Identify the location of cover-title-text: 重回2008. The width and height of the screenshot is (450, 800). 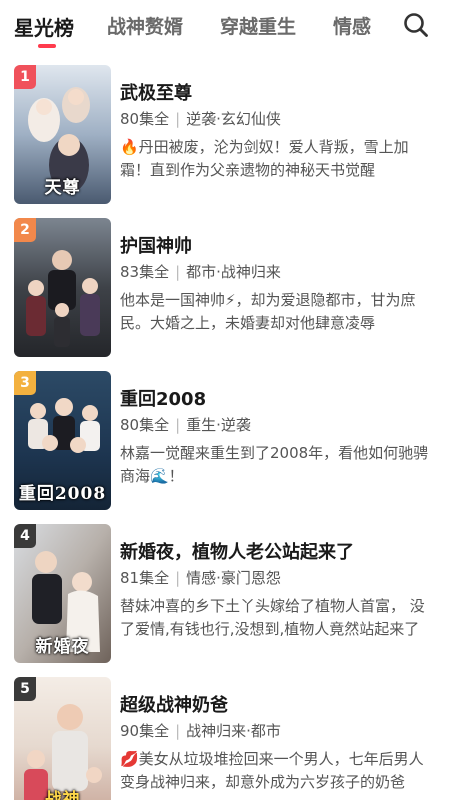
(62, 494).